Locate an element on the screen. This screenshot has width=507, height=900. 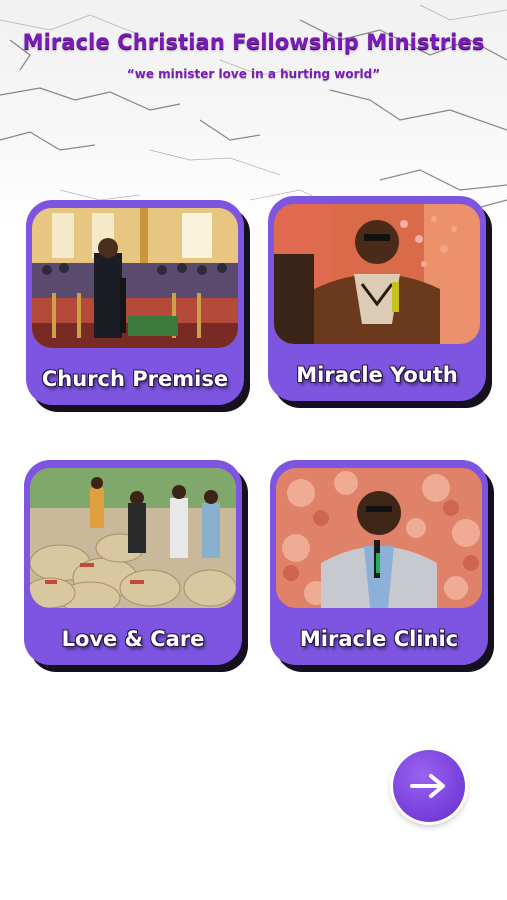
church-premise-card: Church Premise is located at coordinates (135, 302).